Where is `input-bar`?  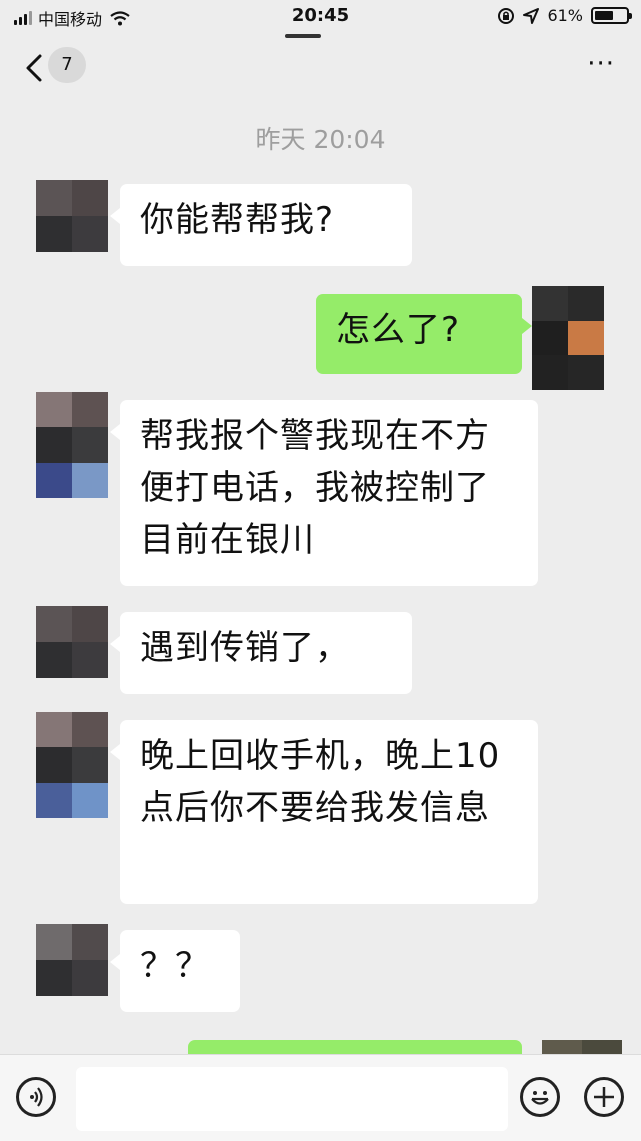 input-bar is located at coordinates (320, 1097).